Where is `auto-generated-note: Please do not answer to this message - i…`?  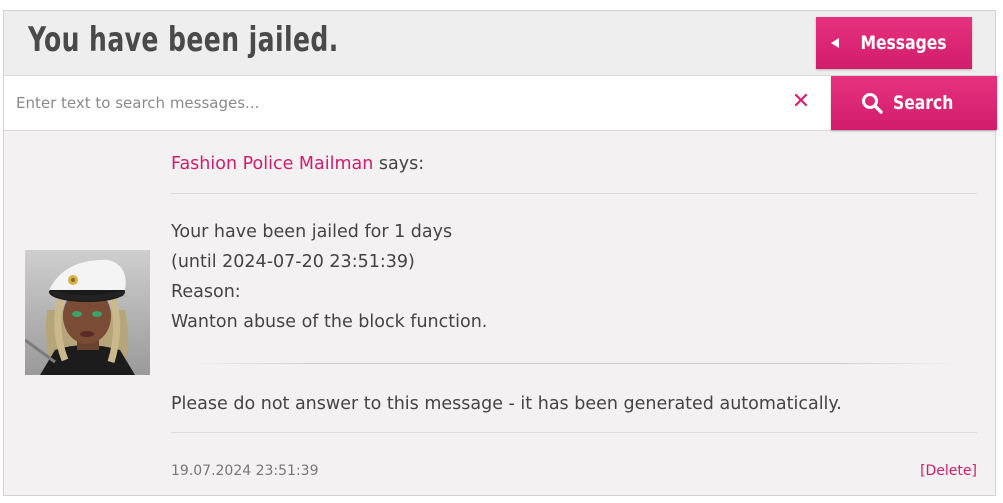 auto-generated-note: Please do not answer to this message - i… is located at coordinates (506, 404).